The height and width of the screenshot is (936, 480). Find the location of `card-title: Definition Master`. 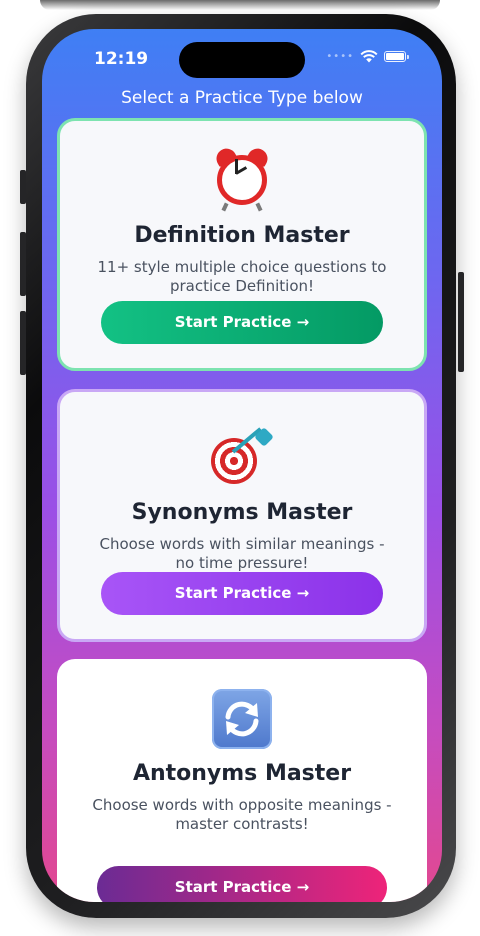

card-title: Definition Master is located at coordinates (242, 235).